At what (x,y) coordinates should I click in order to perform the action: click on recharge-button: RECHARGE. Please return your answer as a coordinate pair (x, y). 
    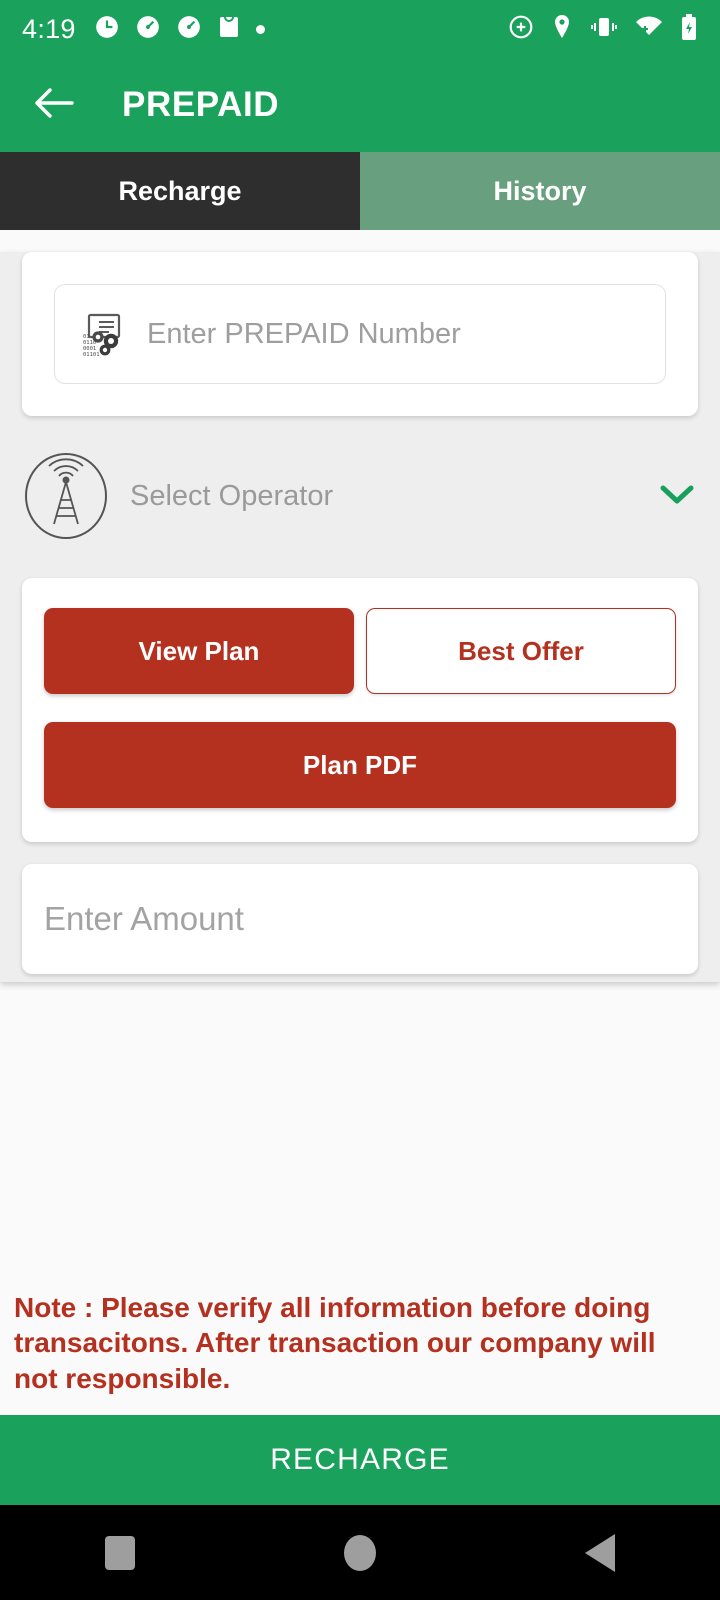
    Looking at the image, I should click on (360, 1460).